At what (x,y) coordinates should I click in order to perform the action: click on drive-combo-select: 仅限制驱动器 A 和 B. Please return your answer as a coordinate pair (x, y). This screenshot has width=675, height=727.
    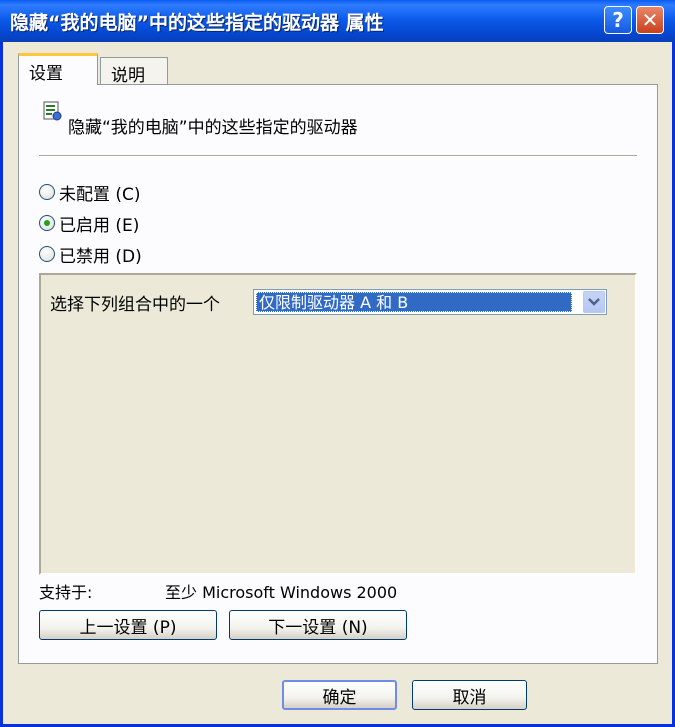
    Looking at the image, I should click on (430, 302).